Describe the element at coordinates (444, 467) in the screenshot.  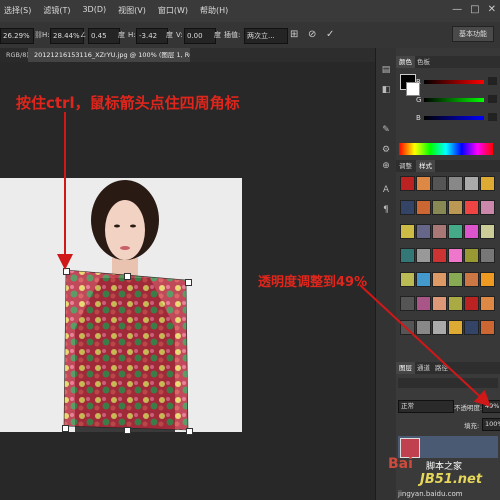
I see `site-watermark-cn: 脚本之家` at that location.